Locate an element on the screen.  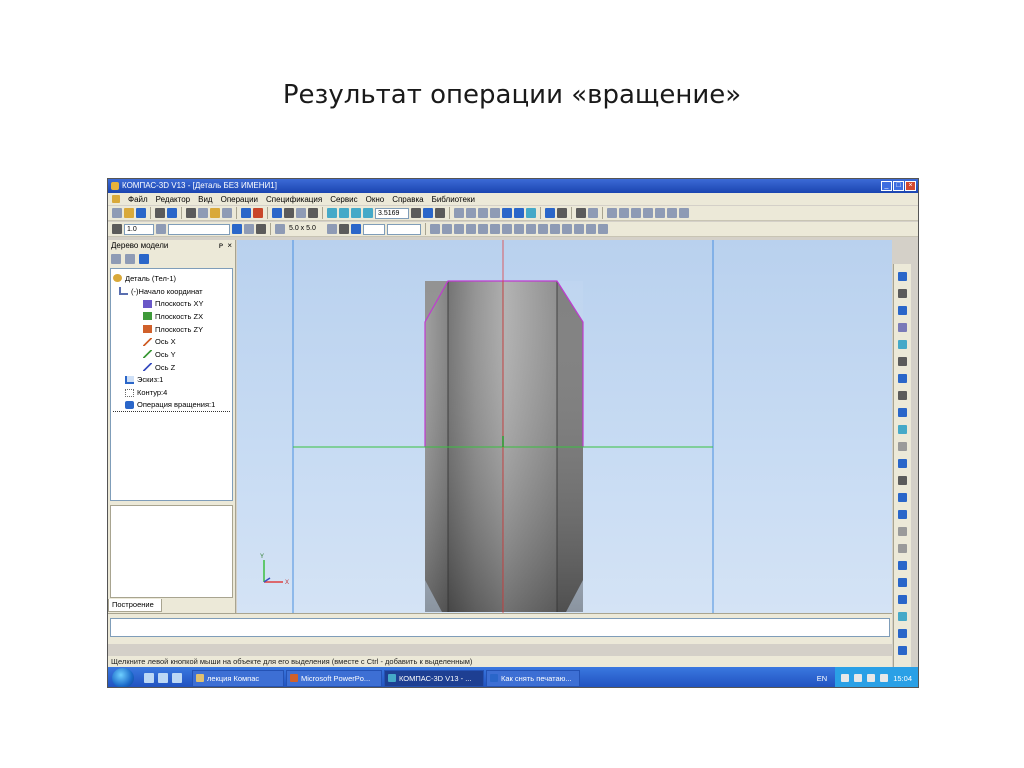
pan-icon is located at coordinates (416, 213).